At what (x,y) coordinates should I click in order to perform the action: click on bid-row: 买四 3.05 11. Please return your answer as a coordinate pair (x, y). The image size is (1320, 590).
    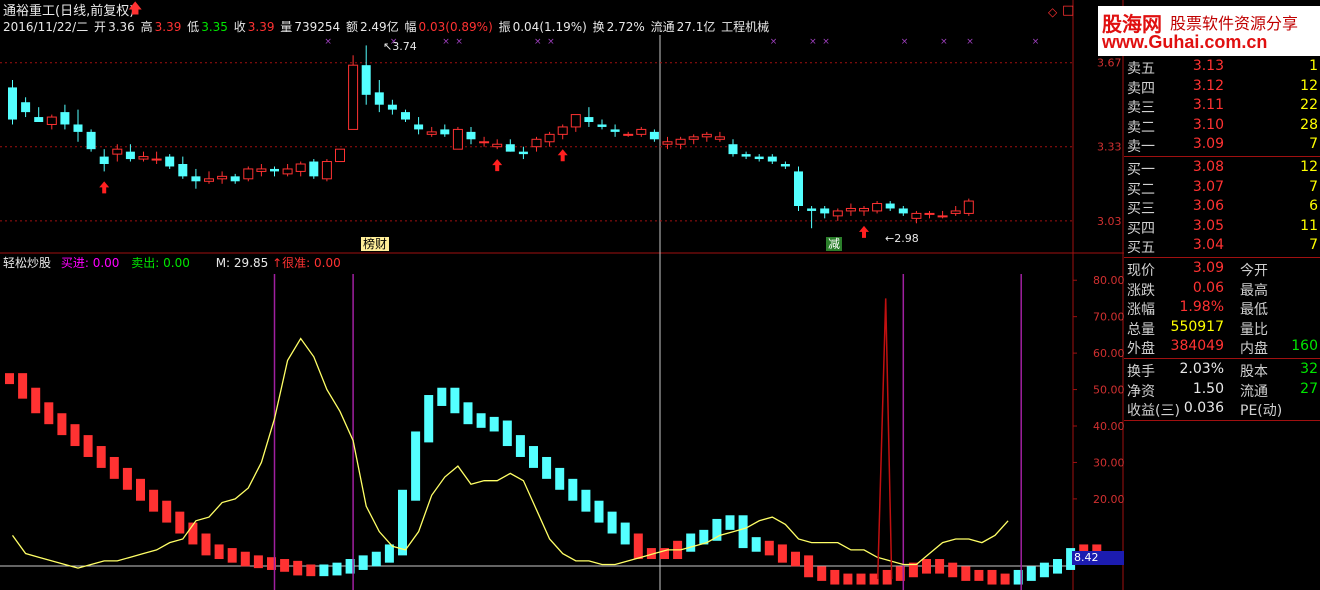
    Looking at the image, I should click on (1222, 227).